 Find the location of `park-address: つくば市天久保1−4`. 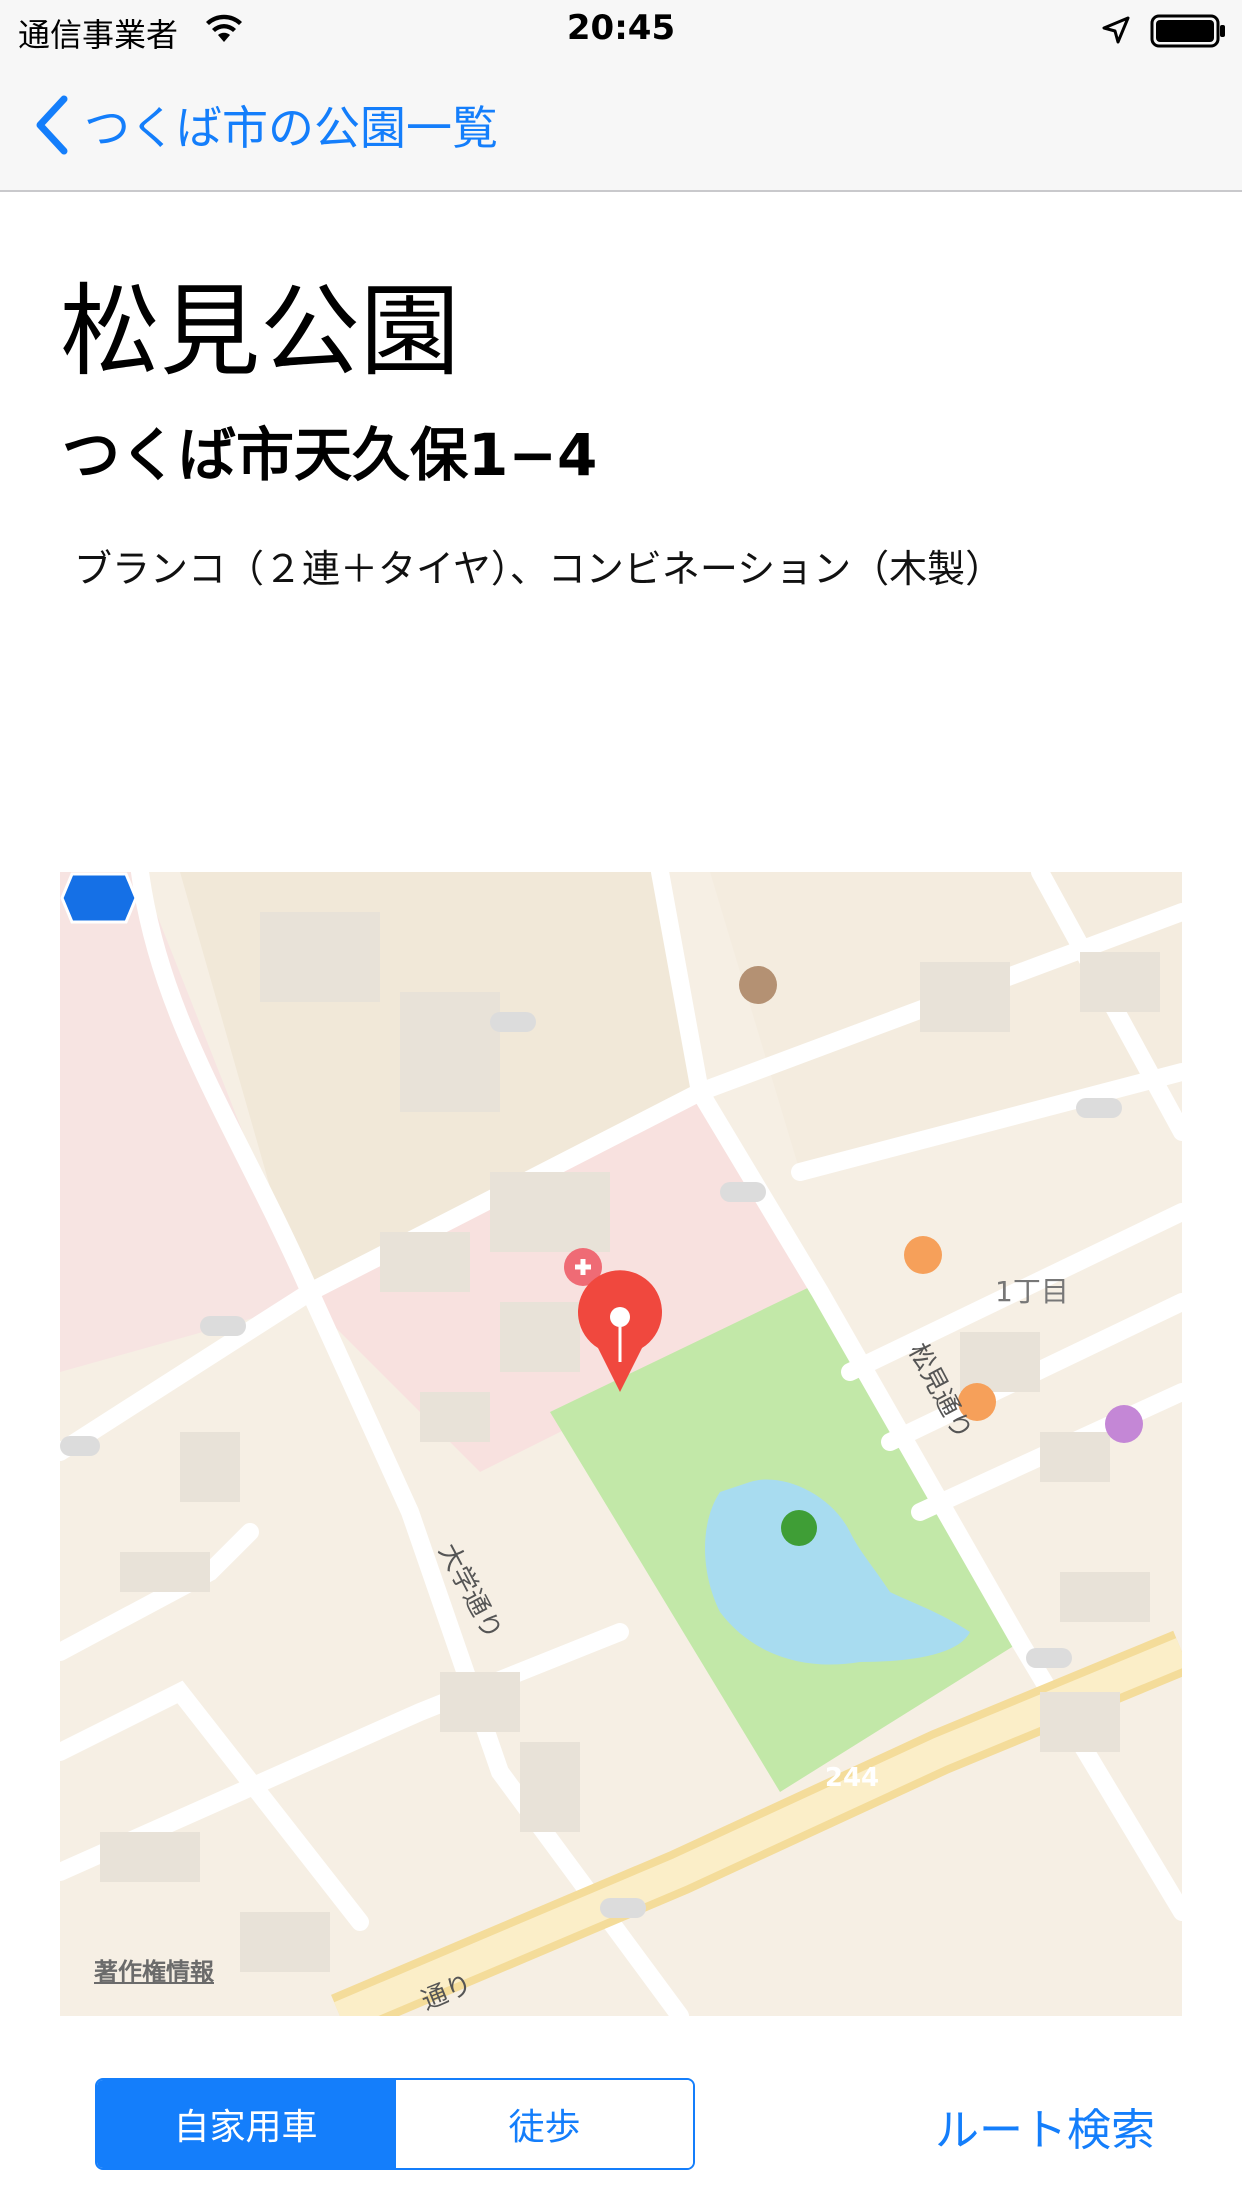

park-address: つくば市天久保1−4 is located at coordinates (330, 455).